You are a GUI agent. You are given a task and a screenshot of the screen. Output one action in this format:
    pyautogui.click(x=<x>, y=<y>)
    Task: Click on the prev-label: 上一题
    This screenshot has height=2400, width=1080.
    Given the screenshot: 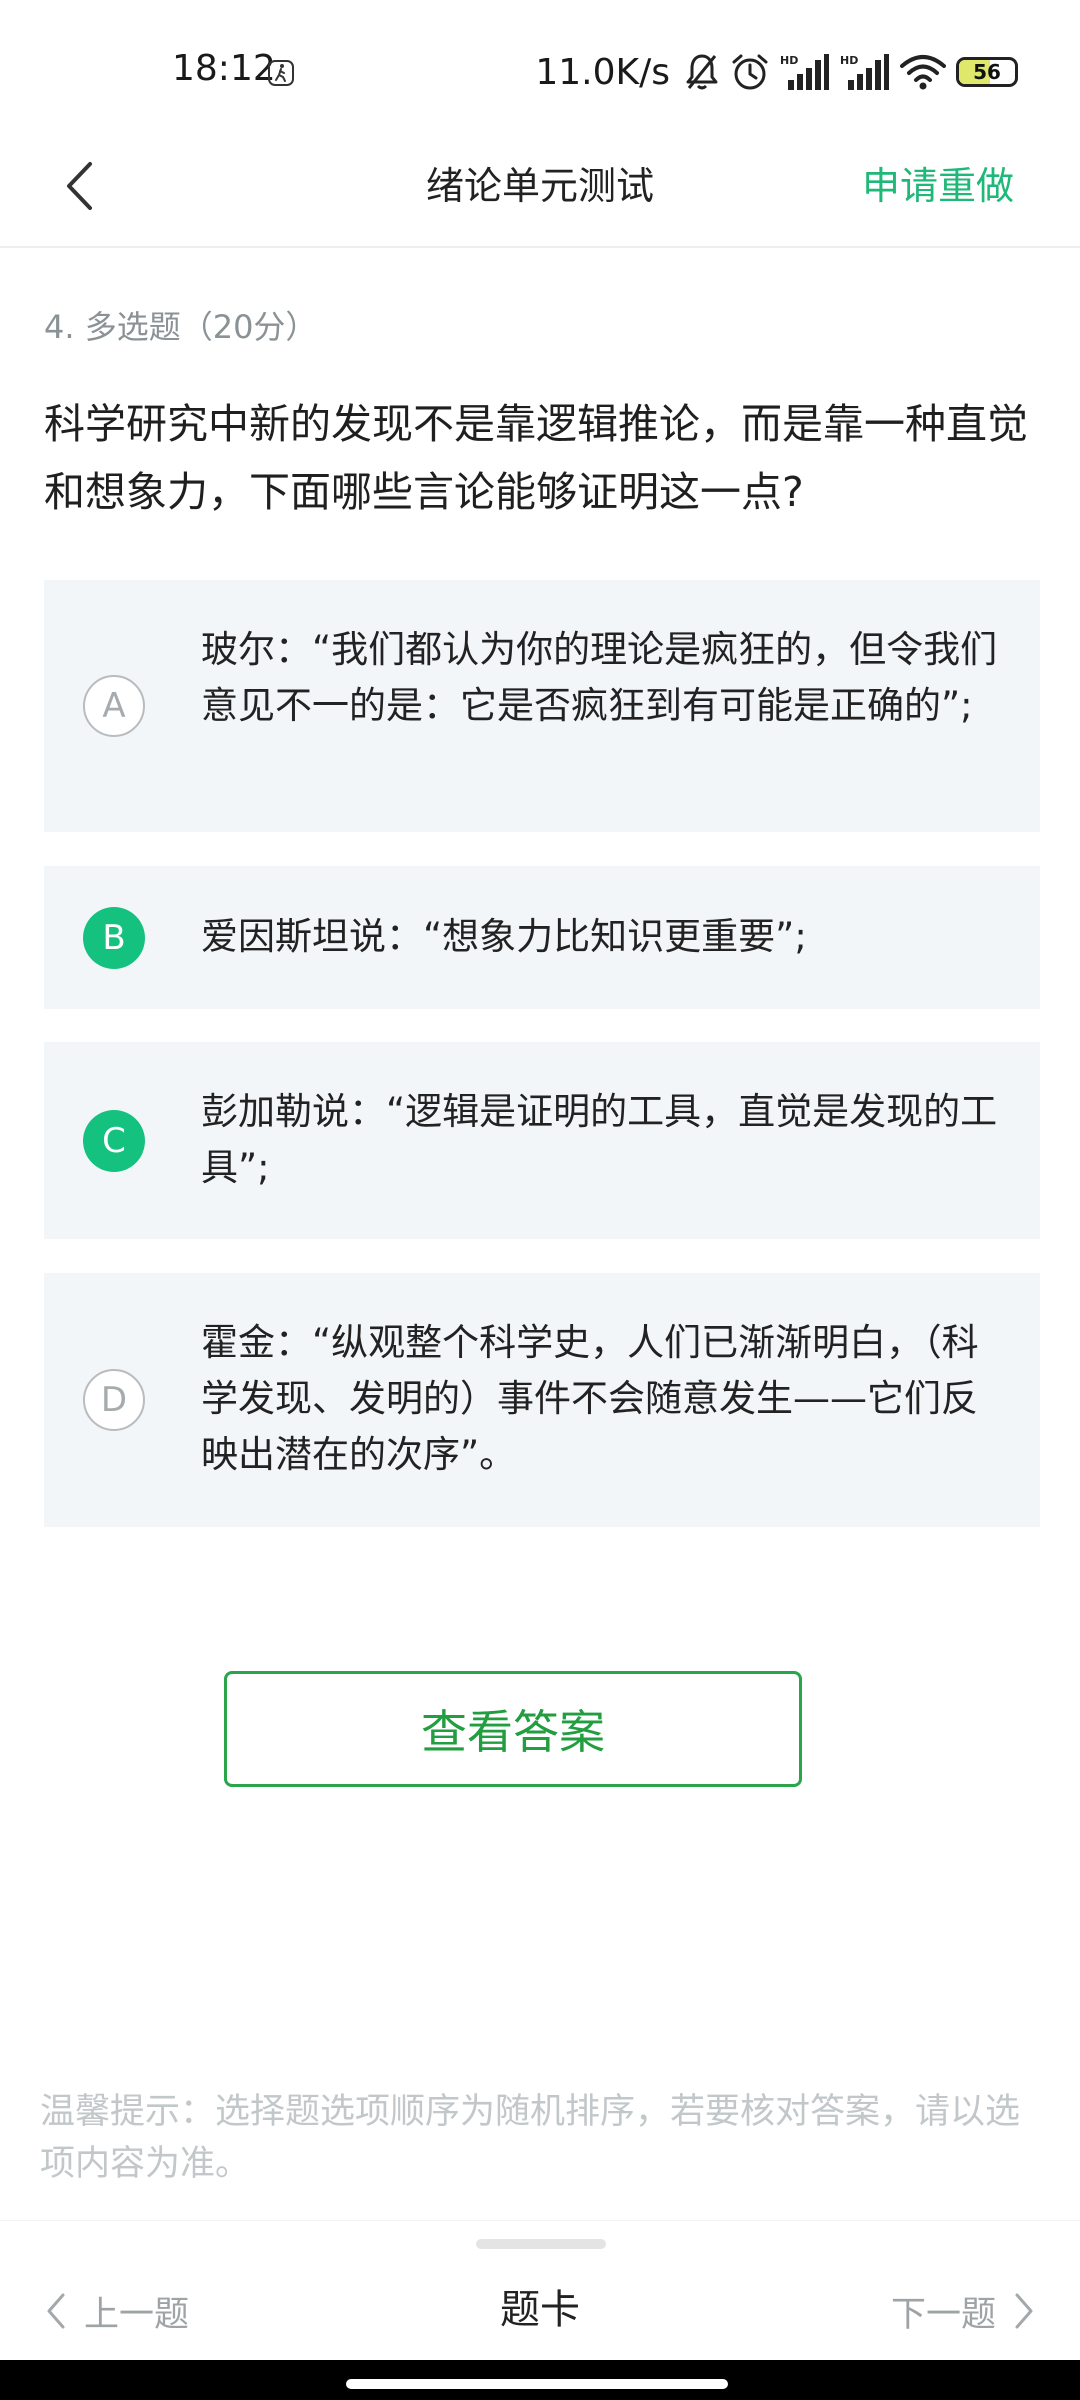 What is the action you would take?
    pyautogui.click(x=137, y=2314)
    